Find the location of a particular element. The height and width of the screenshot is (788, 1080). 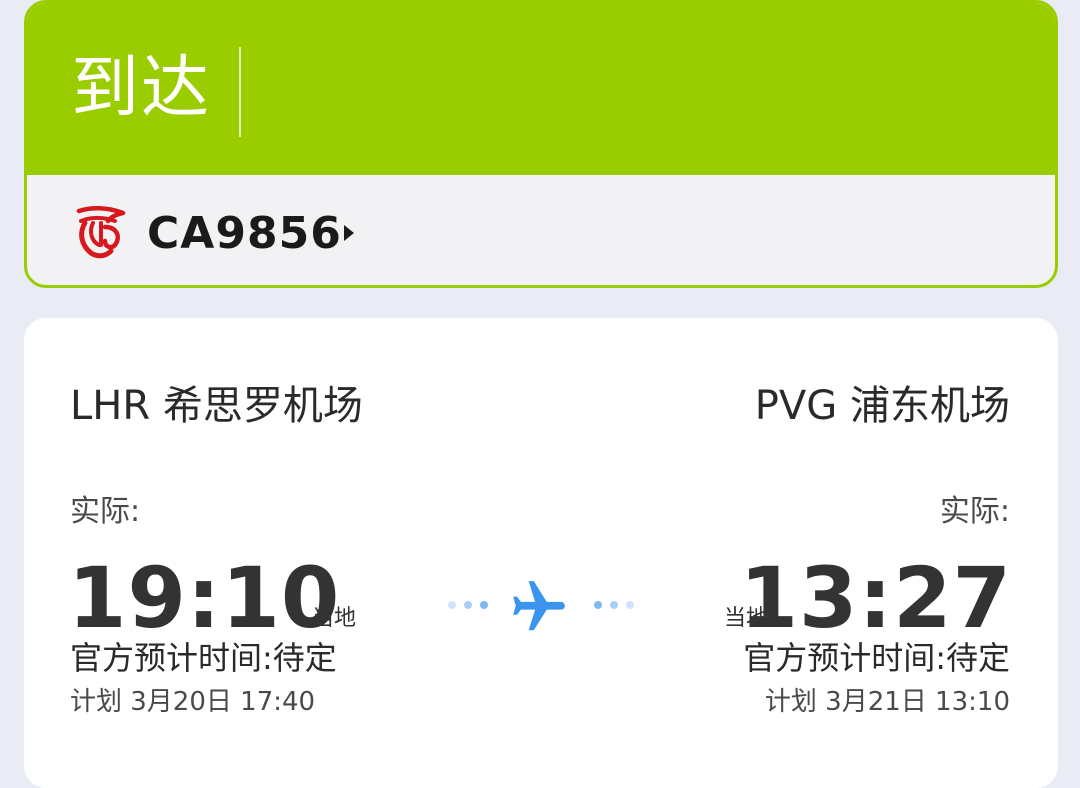

airplane-icon is located at coordinates (539, 606).